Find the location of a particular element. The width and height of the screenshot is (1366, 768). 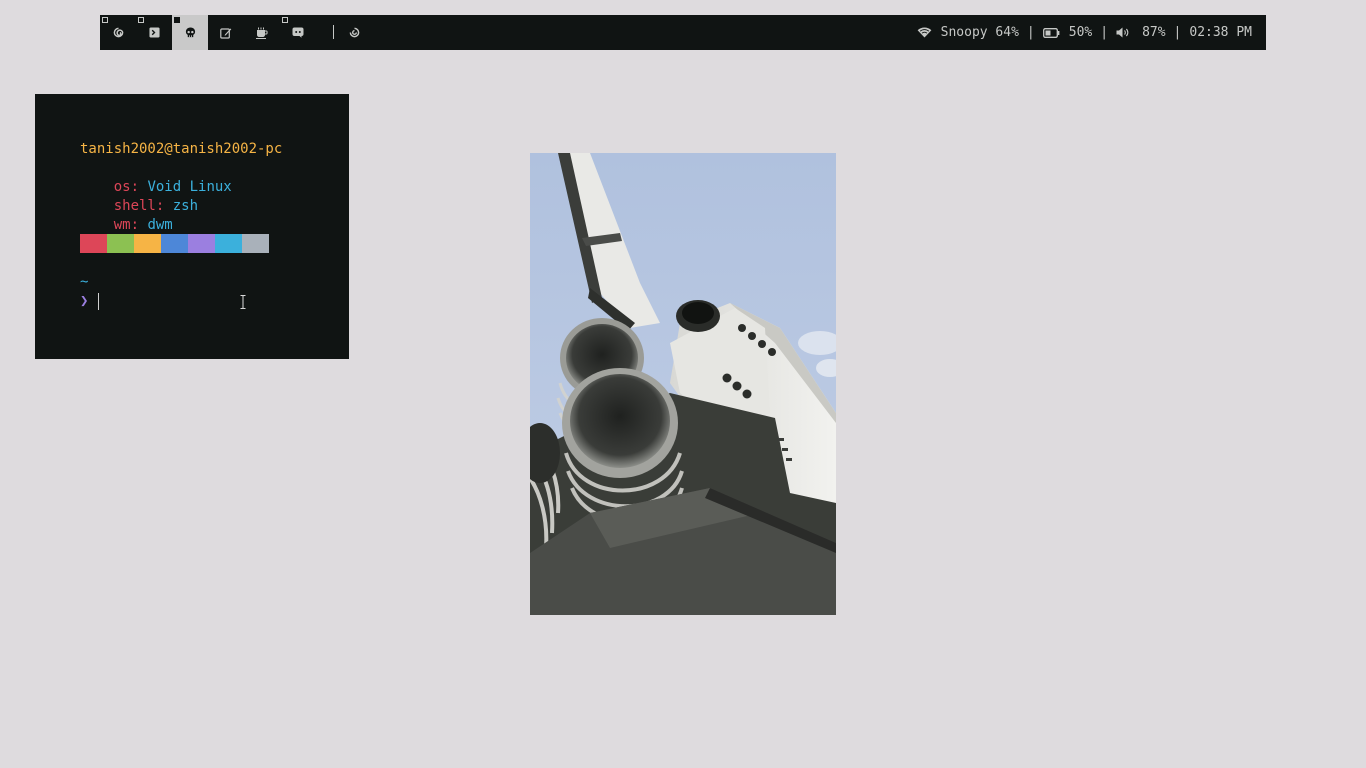

battery-icon is located at coordinates (1051, 32).